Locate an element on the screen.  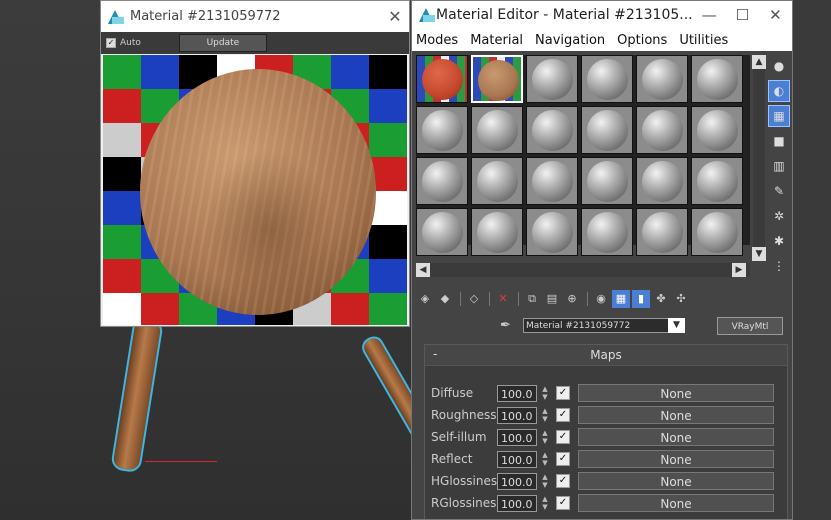
menu-options: Options is located at coordinates (642, 40).